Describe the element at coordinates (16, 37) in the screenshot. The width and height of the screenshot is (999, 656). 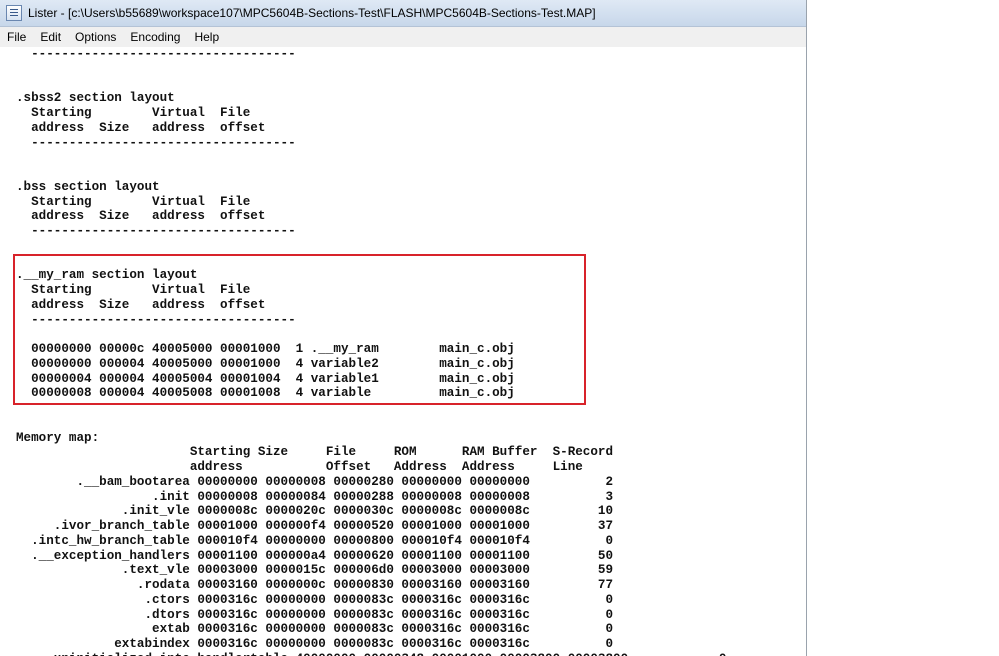
I see `menu-file: File` at that location.